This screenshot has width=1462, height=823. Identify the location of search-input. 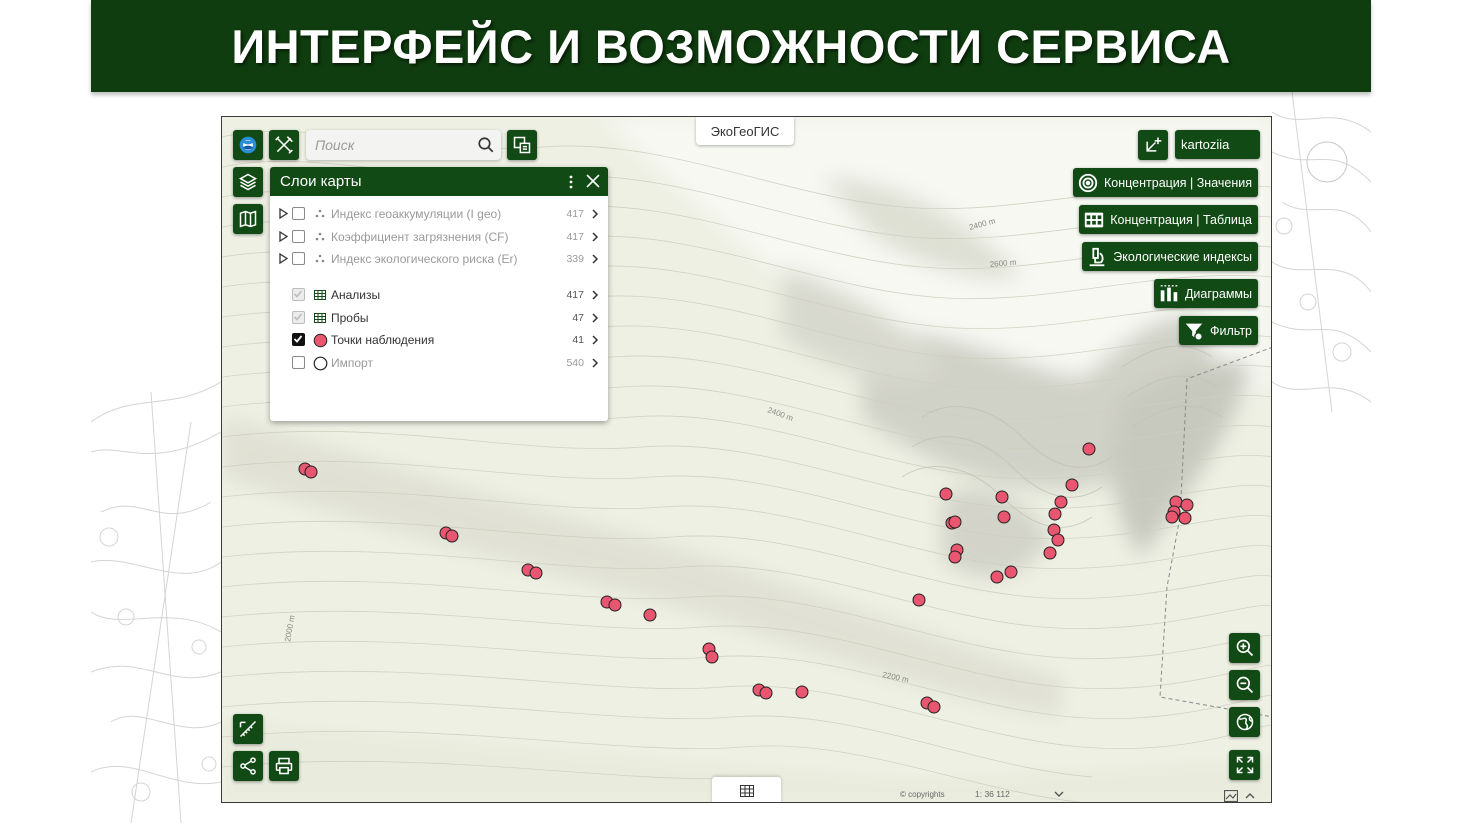
(386, 145).